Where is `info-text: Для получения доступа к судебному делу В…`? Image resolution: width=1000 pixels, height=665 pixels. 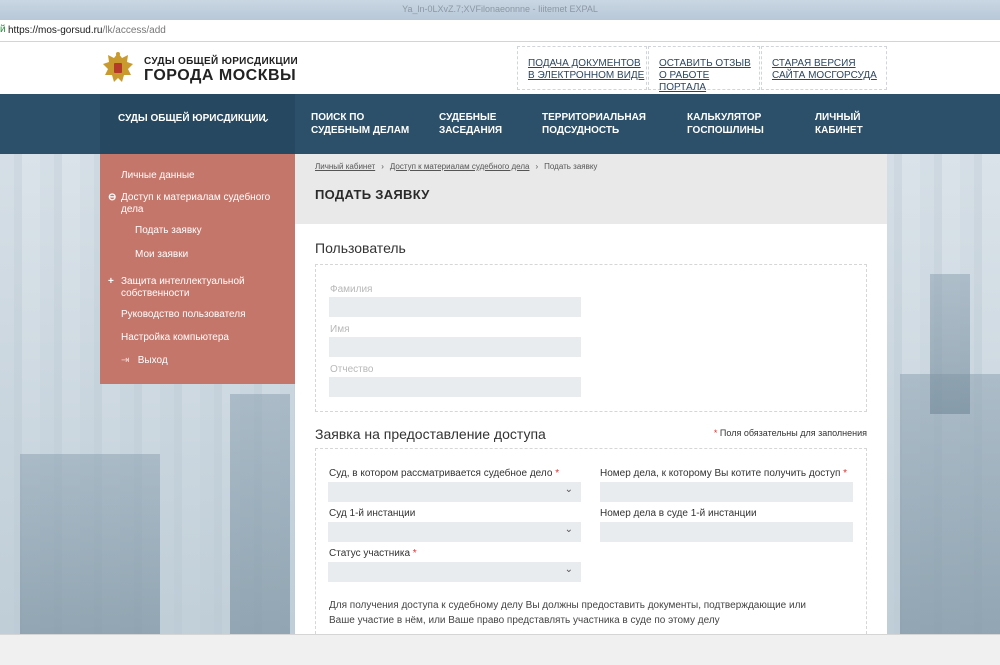
info-text: Для получения доступа к судебному делу В… is located at coordinates (568, 613).